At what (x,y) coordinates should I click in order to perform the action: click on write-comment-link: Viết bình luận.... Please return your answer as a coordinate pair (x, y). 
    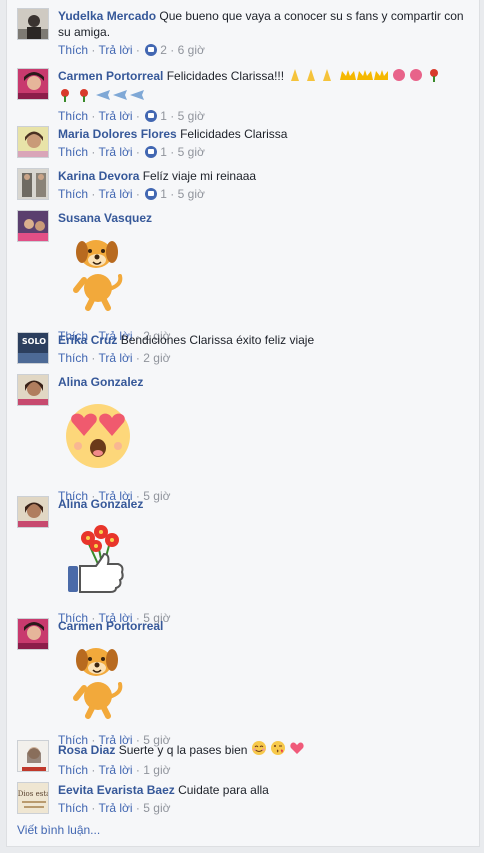
    Looking at the image, I should click on (58, 830).